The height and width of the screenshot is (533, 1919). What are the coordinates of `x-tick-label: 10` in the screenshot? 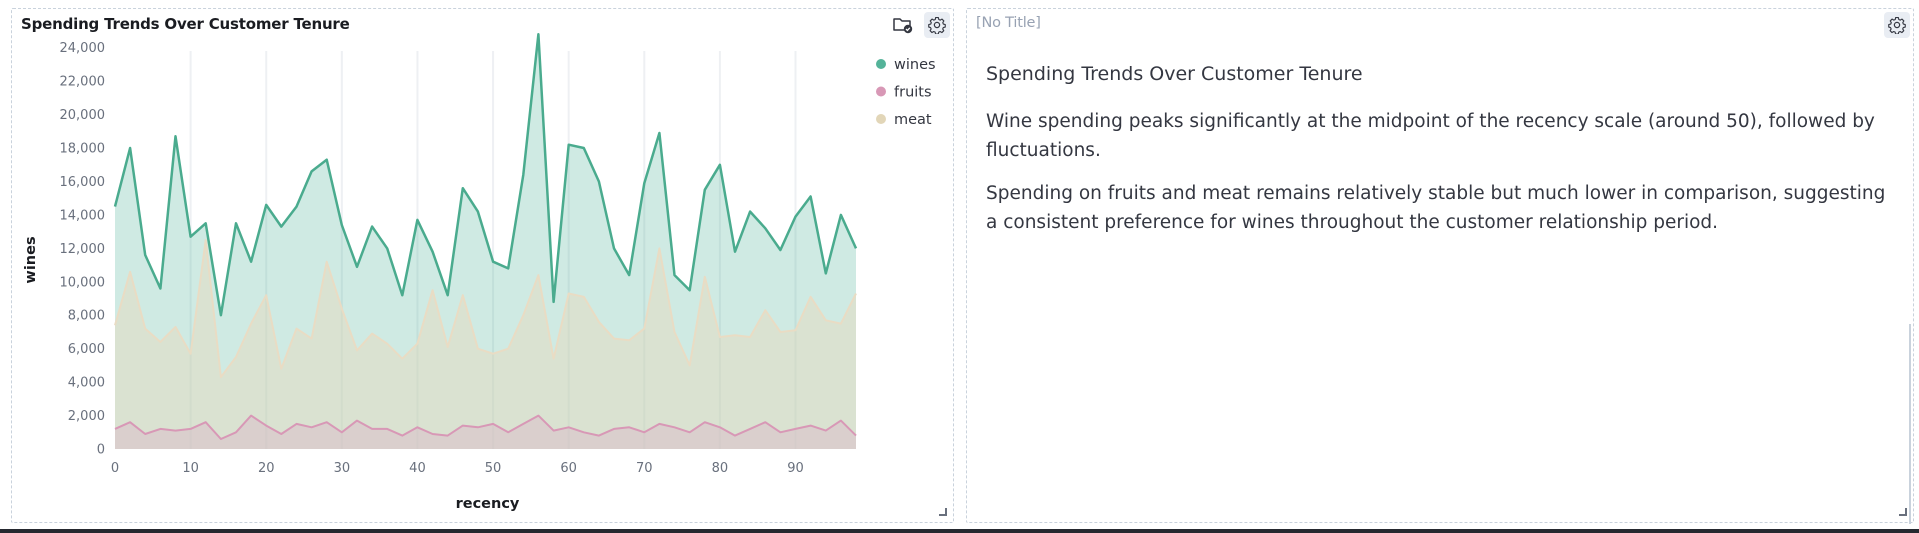 It's located at (190, 468).